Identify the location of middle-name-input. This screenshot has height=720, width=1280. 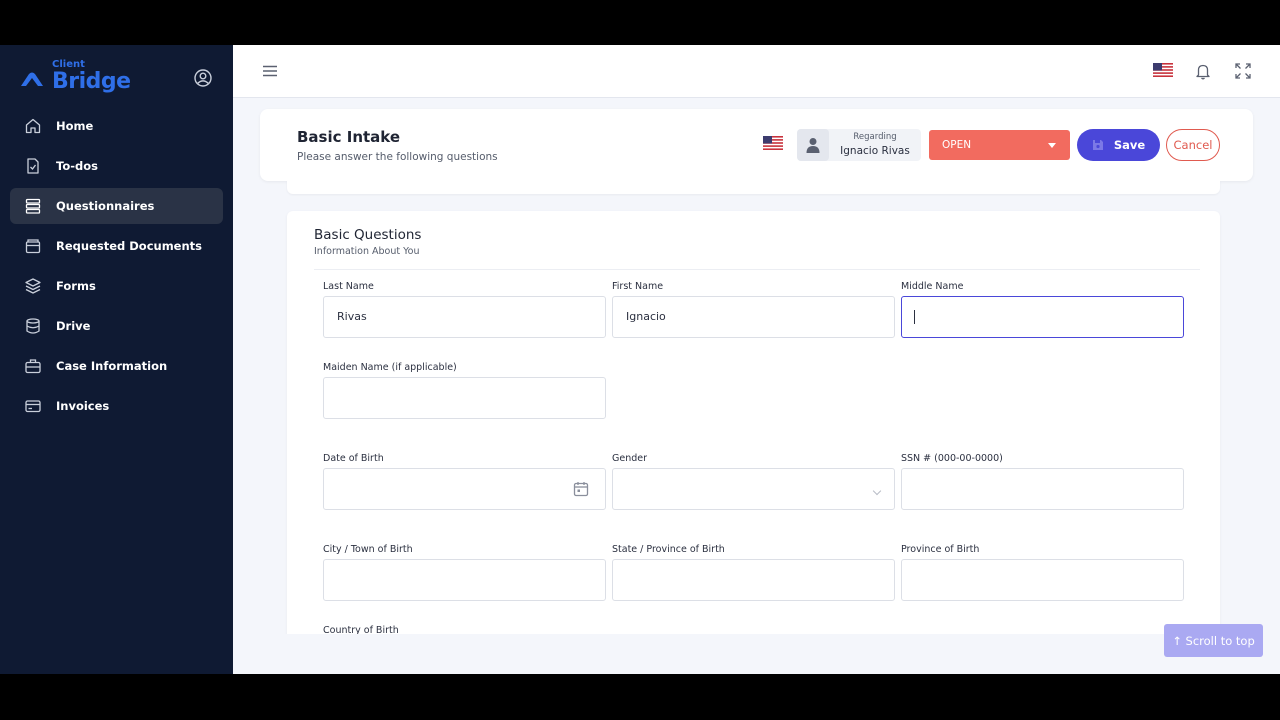
(1042, 317).